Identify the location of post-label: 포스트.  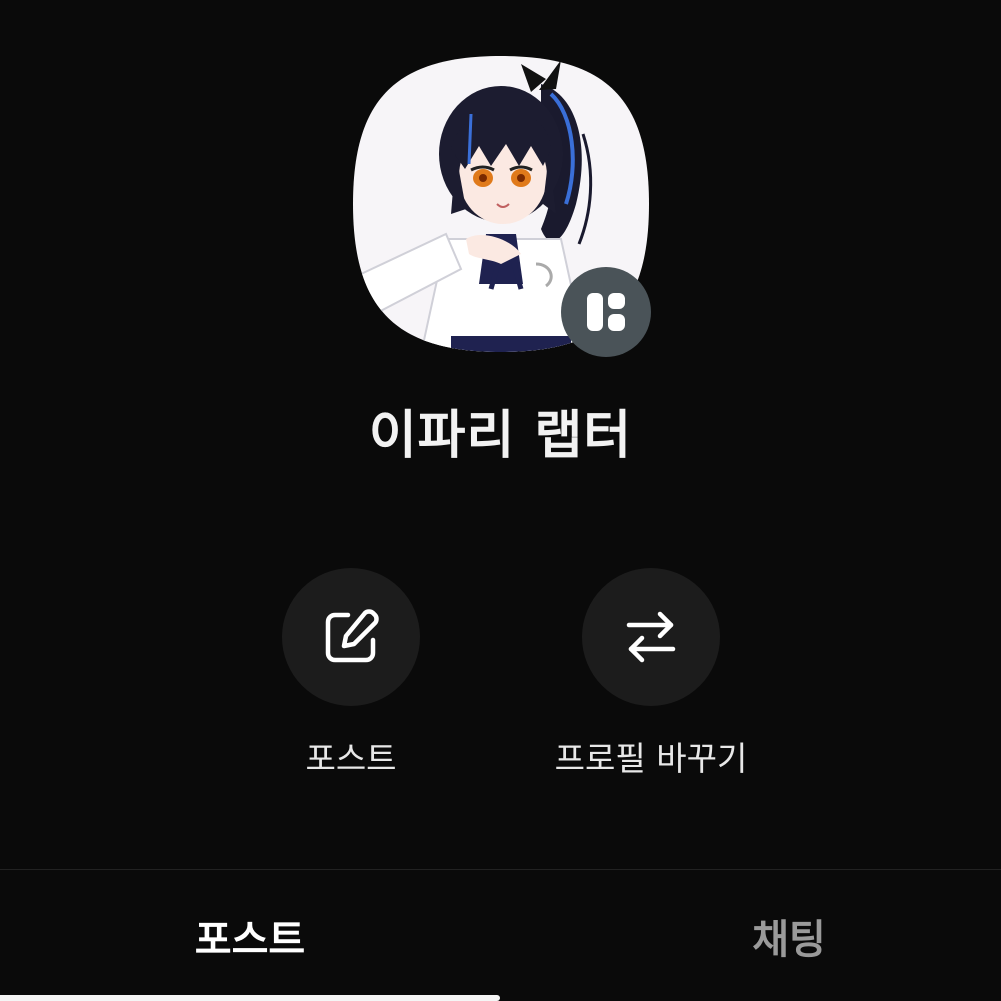
(351, 758).